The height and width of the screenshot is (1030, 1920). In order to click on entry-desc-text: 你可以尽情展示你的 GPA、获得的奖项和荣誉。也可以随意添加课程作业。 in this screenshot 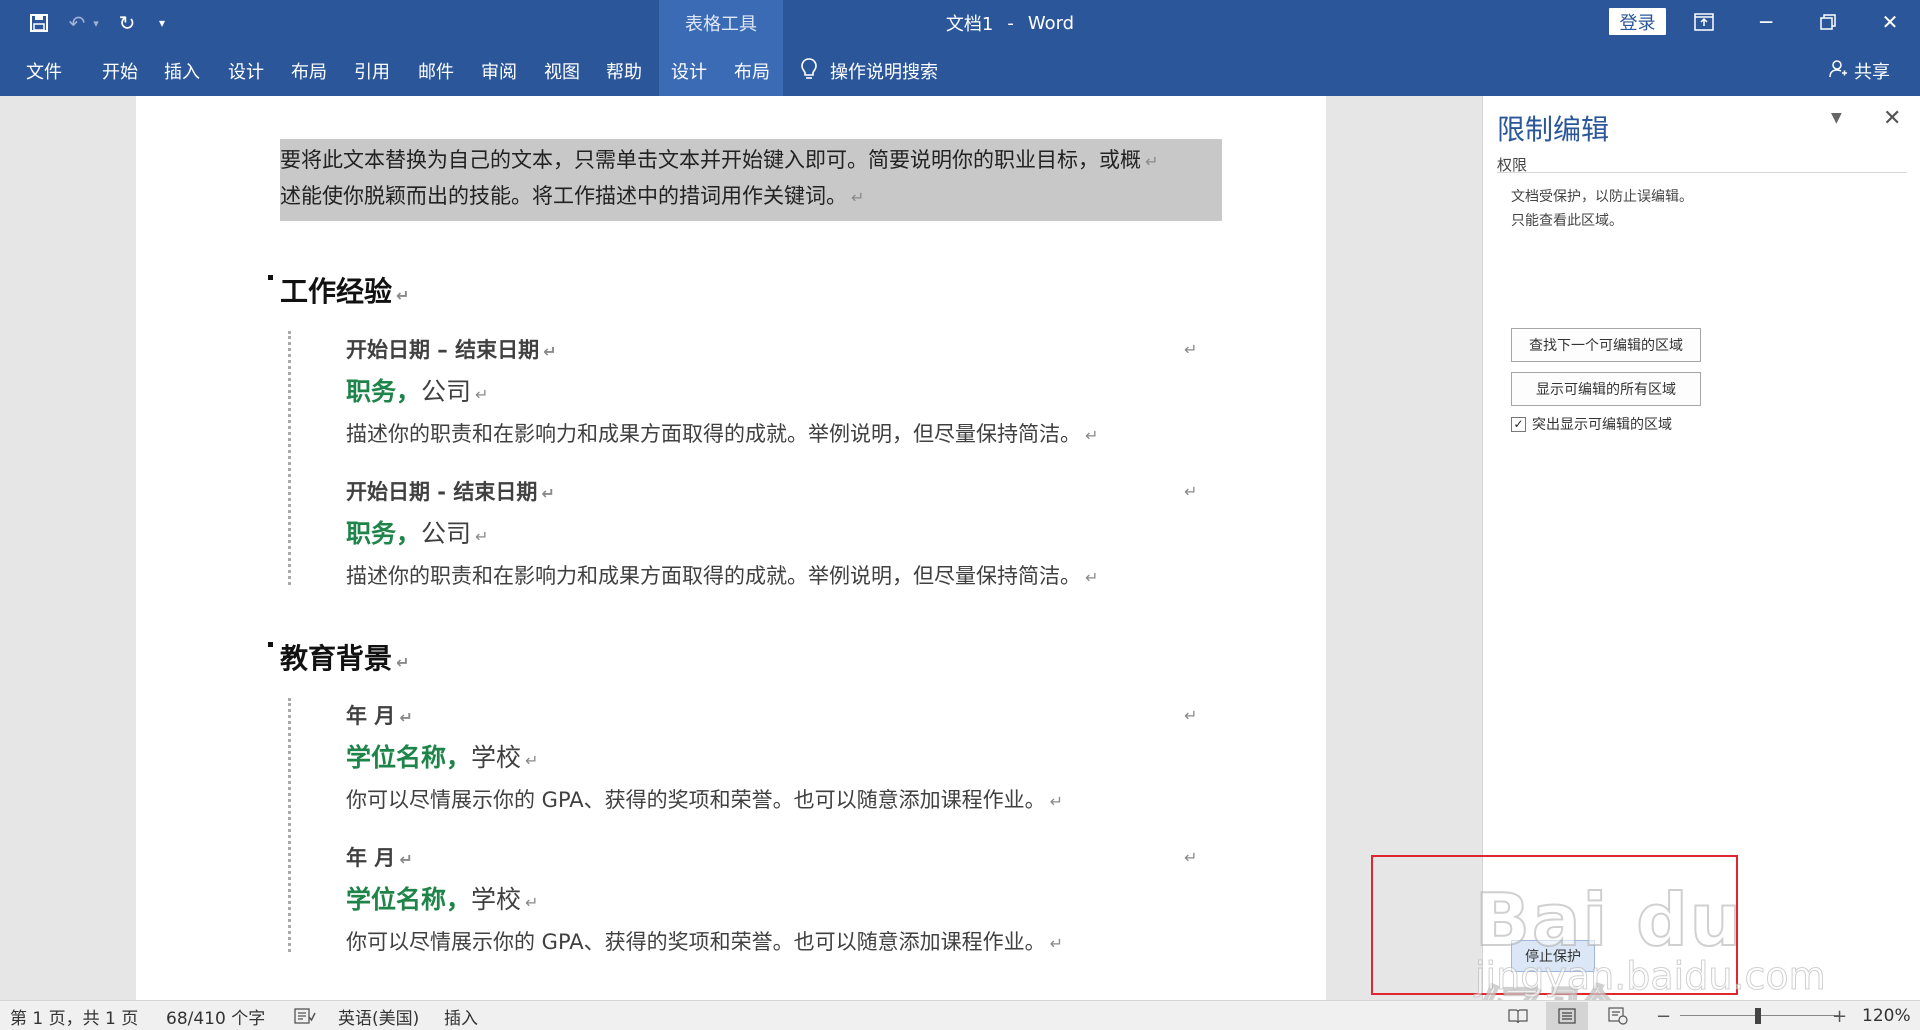, I will do `click(696, 800)`.